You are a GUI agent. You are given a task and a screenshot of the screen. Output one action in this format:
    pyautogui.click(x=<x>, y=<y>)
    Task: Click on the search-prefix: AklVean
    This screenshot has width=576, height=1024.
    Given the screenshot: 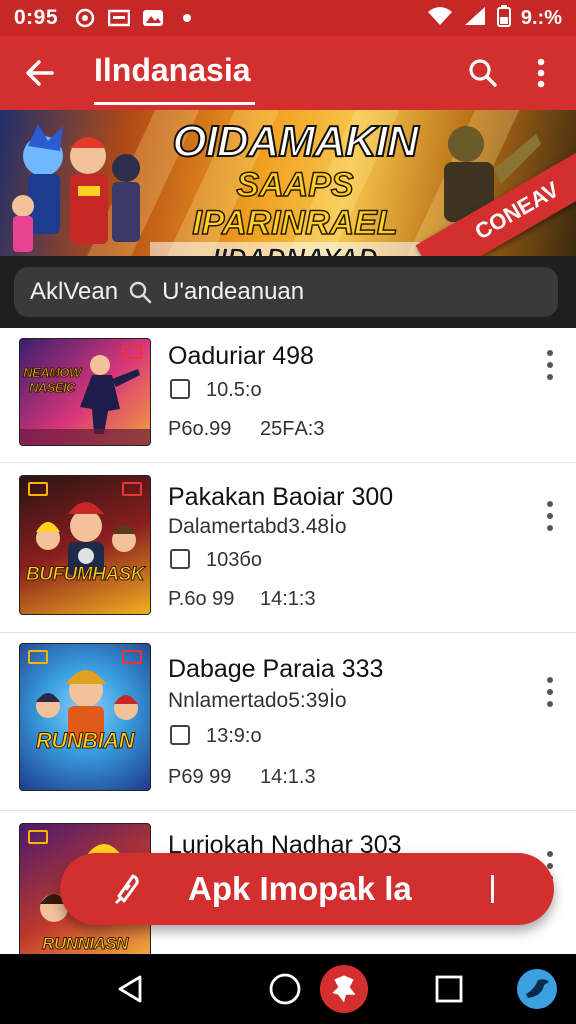 What is the action you would take?
    pyautogui.click(x=74, y=291)
    